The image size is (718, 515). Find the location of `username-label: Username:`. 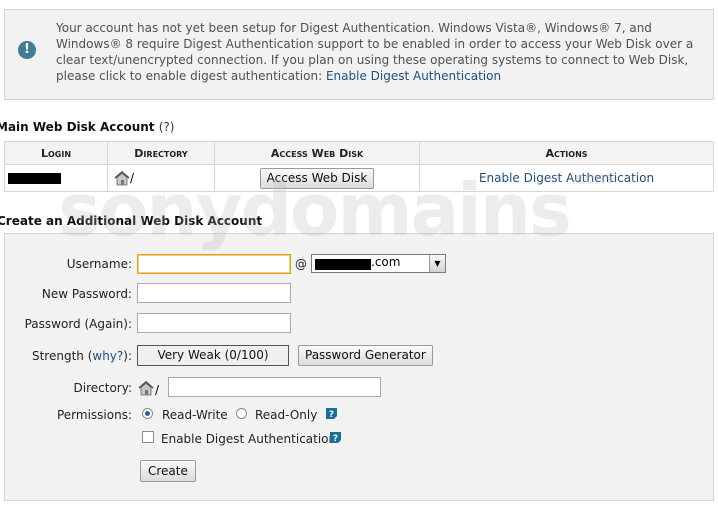

username-label: Username: is located at coordinates (99, 264).